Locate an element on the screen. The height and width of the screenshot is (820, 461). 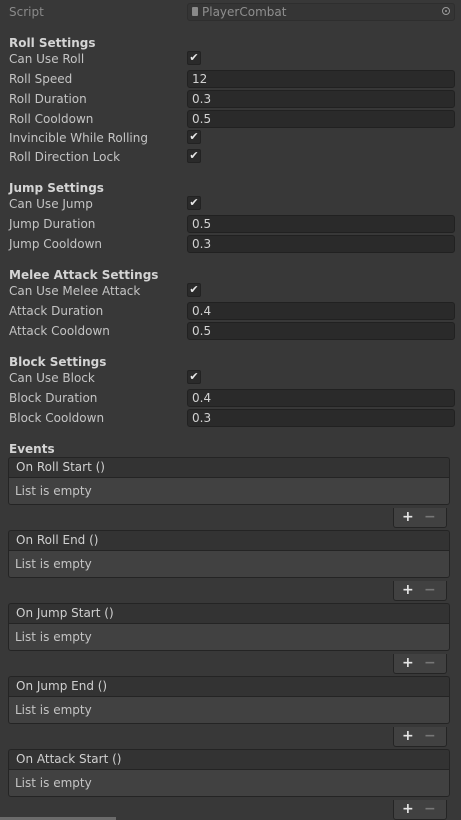
jump-cooldown-field: 0.3 is located at coordinates (321, 244).